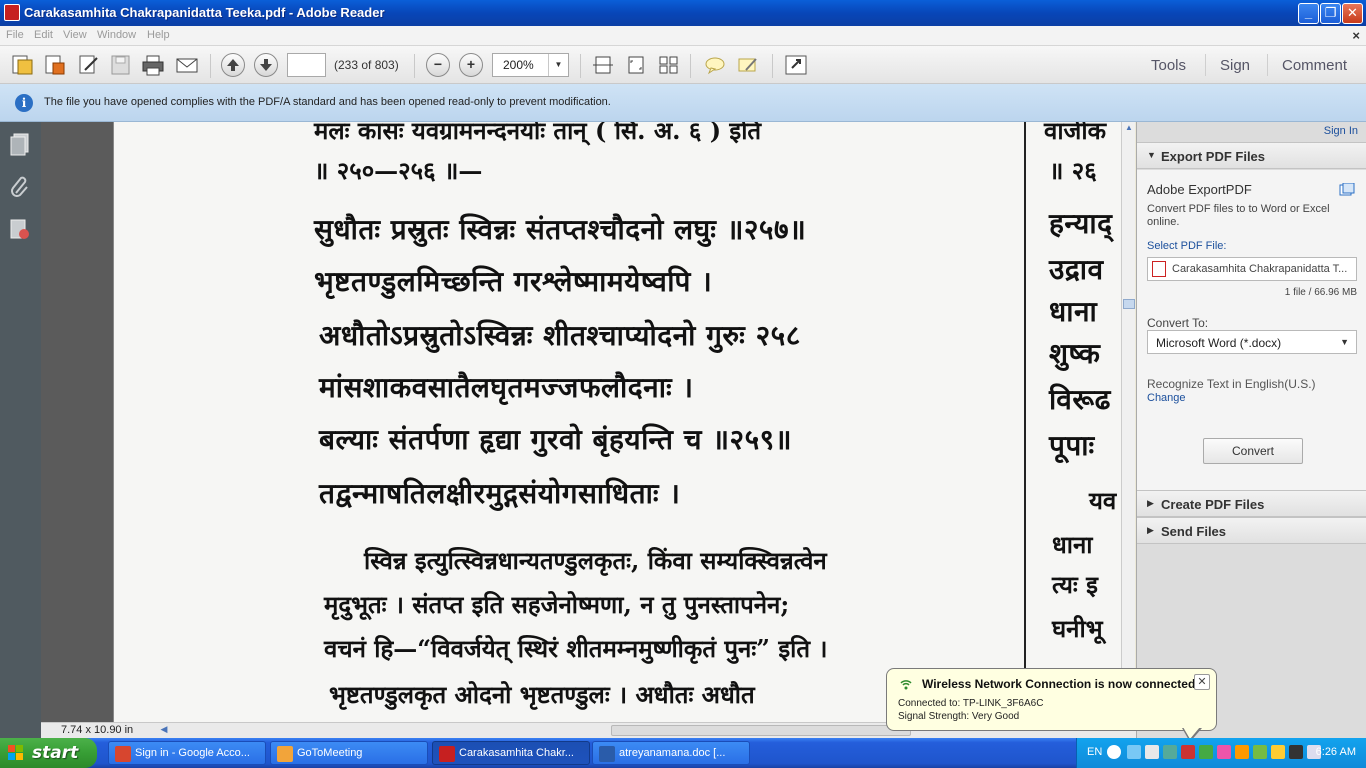  I want to click on edit-icon, so click(89, 65).